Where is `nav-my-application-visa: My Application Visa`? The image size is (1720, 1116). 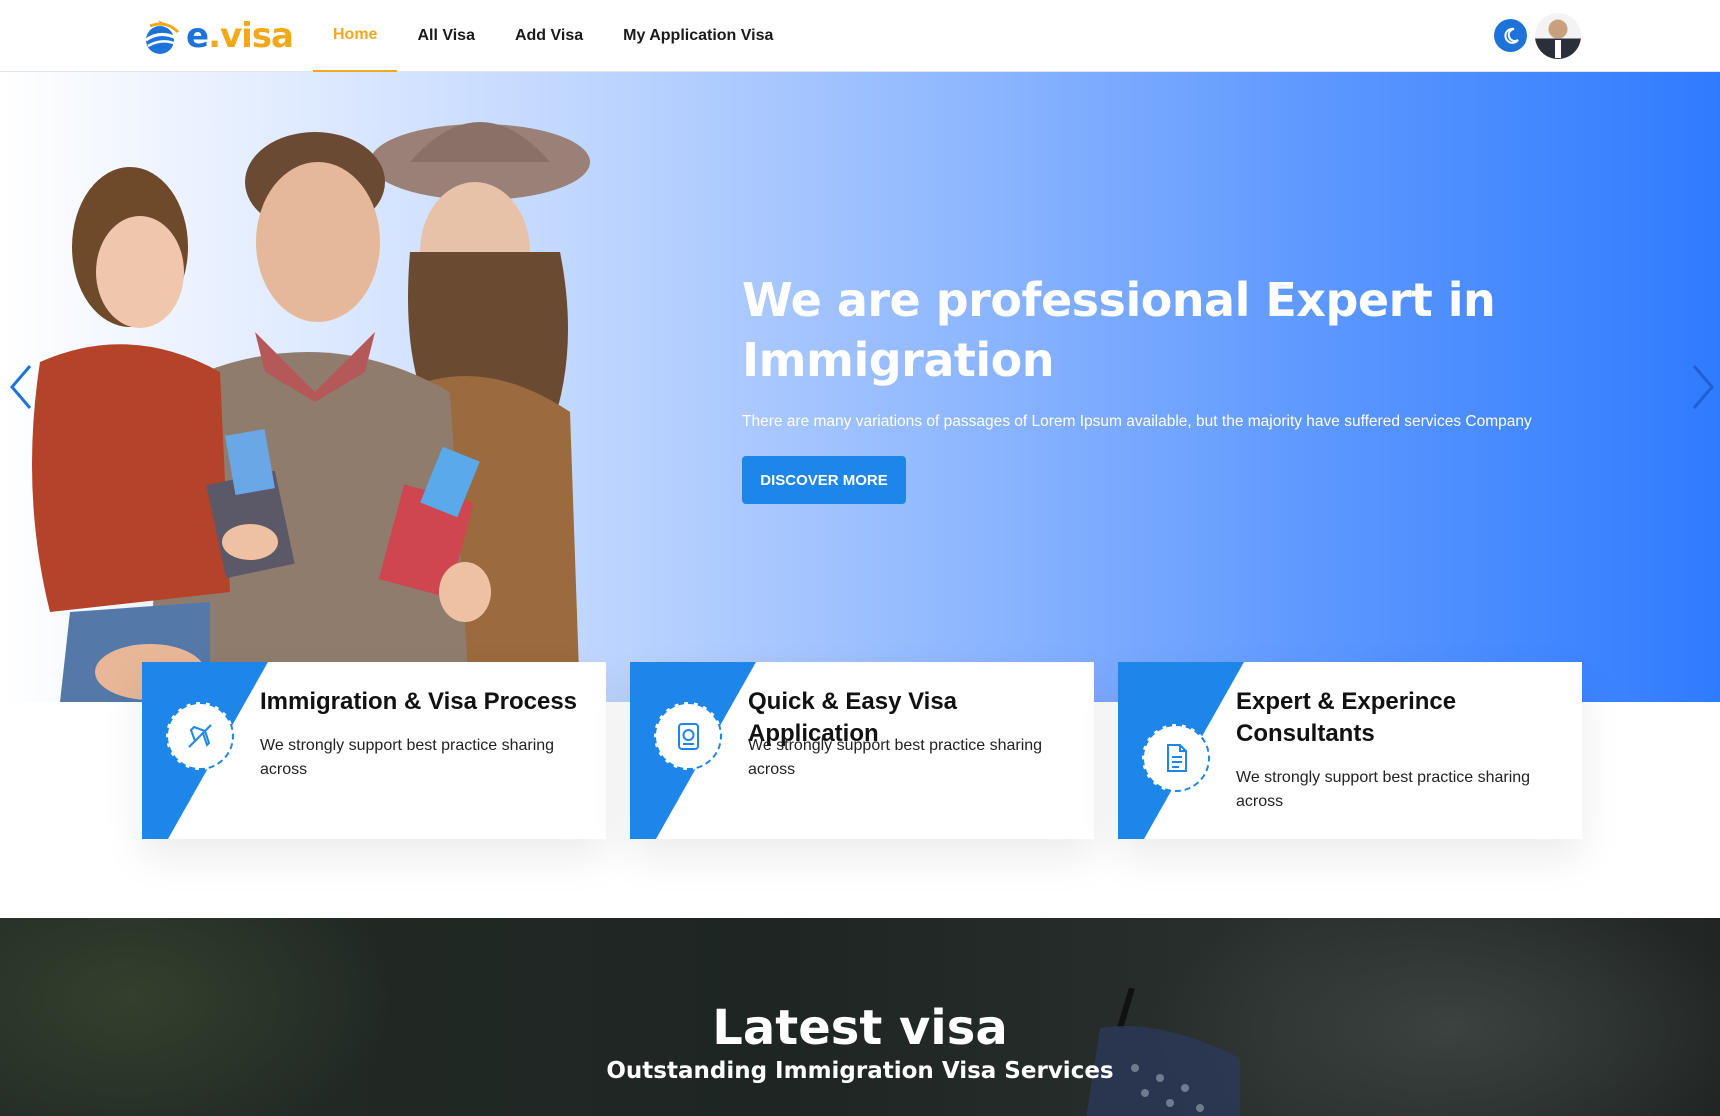 nav-my-application-visa: My Application Visa is located at coordinates (698, 36).